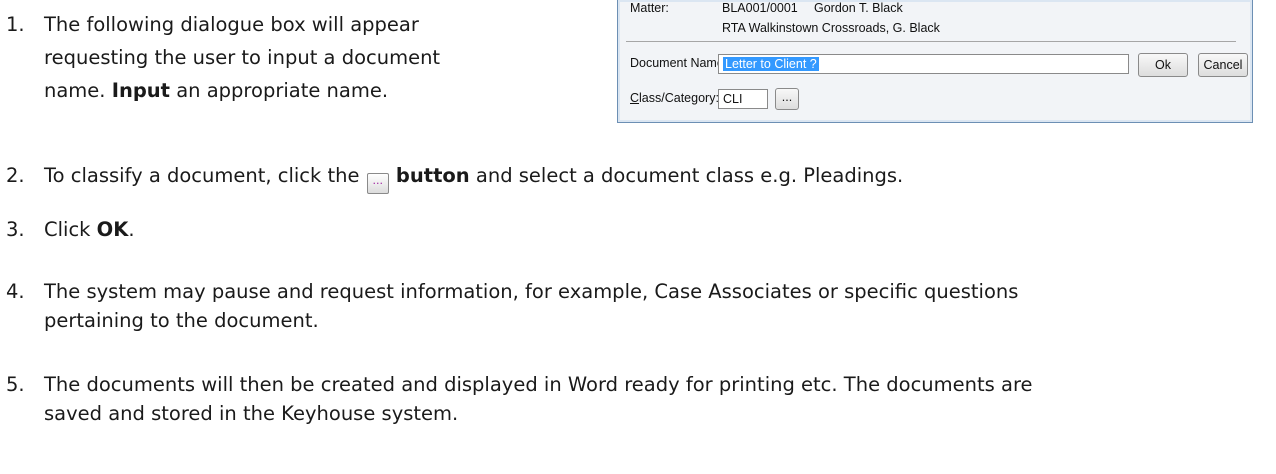 The image size is (1276, 474). I want to click on document-name-input: Letter to Client ?, so click(923, 64).